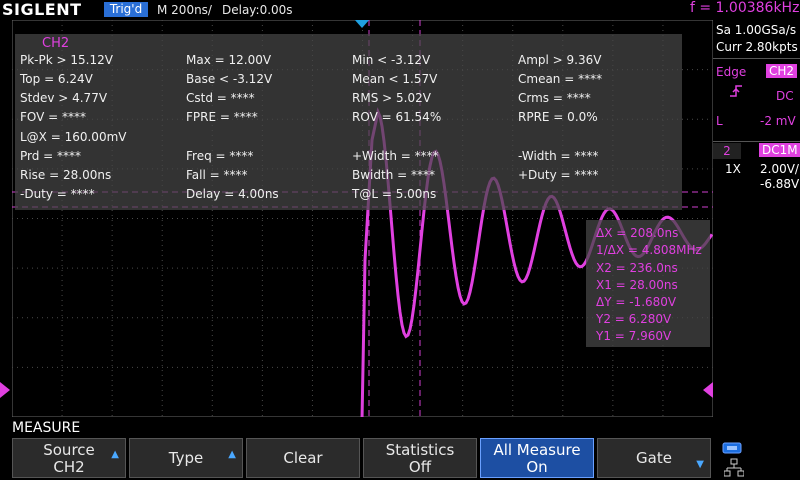 This screenshot has height=480, width=800. What do you see at coordinates (636, 302) in the screenshot?
I see `cursor-delta-y: ΔY = -1.680V` at bounding box center [636, 302].